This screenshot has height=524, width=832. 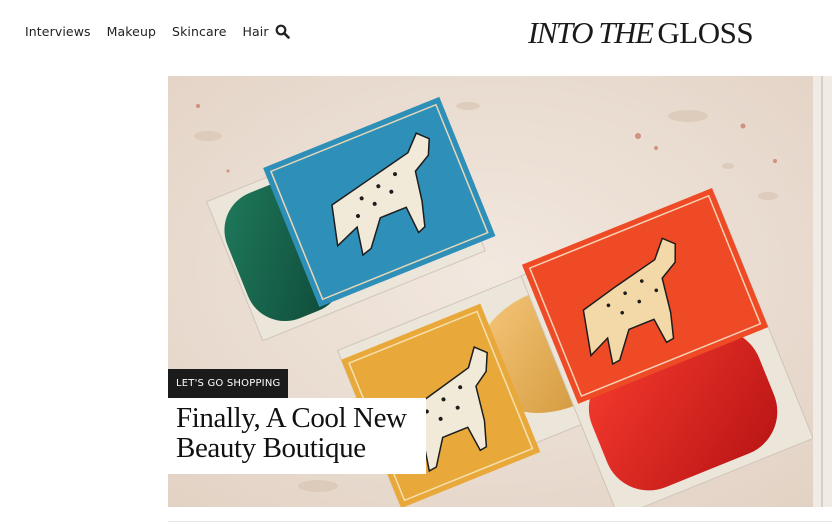 I want to click on search-icon, so click(x=282, y=31).